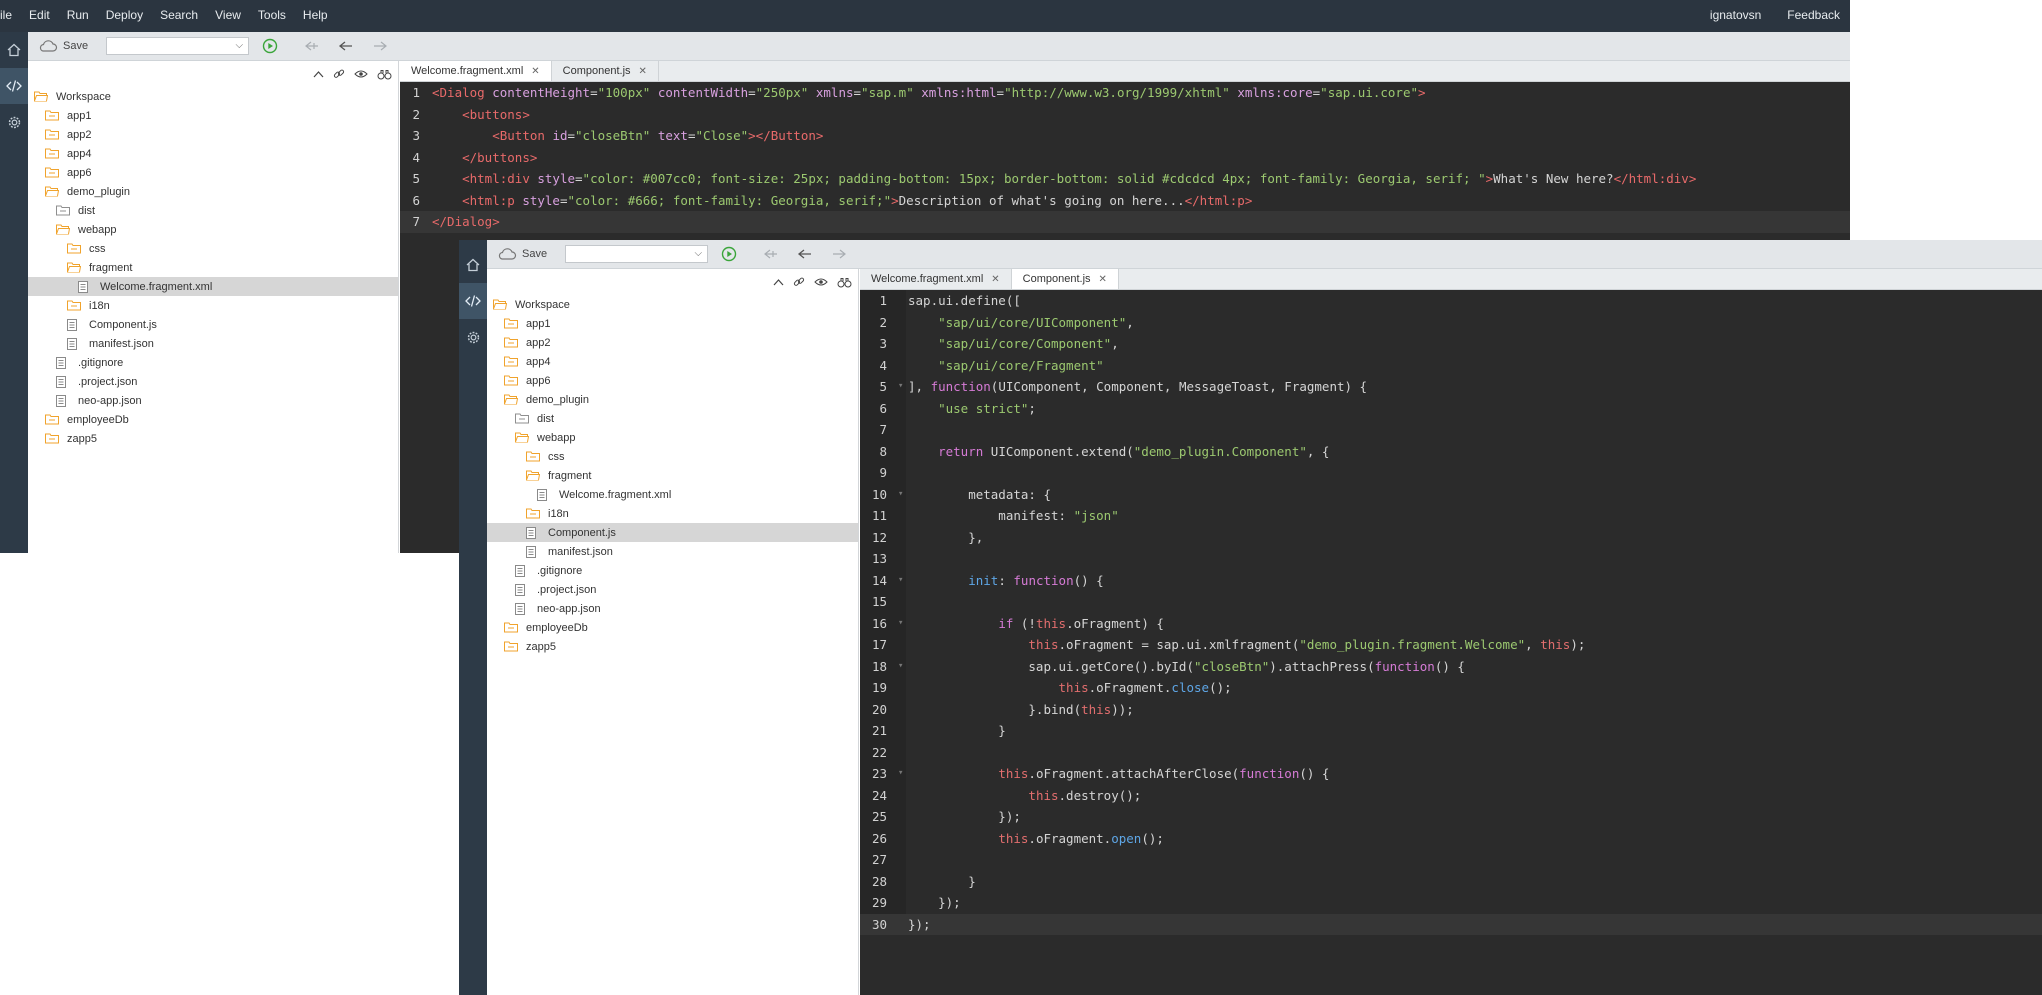 Image resolution: width=2042 pixels, height=995 pixels. Describe the element at coordinates (1451, 903) in the screenshot. I see `code-line: 29 });` at that location.